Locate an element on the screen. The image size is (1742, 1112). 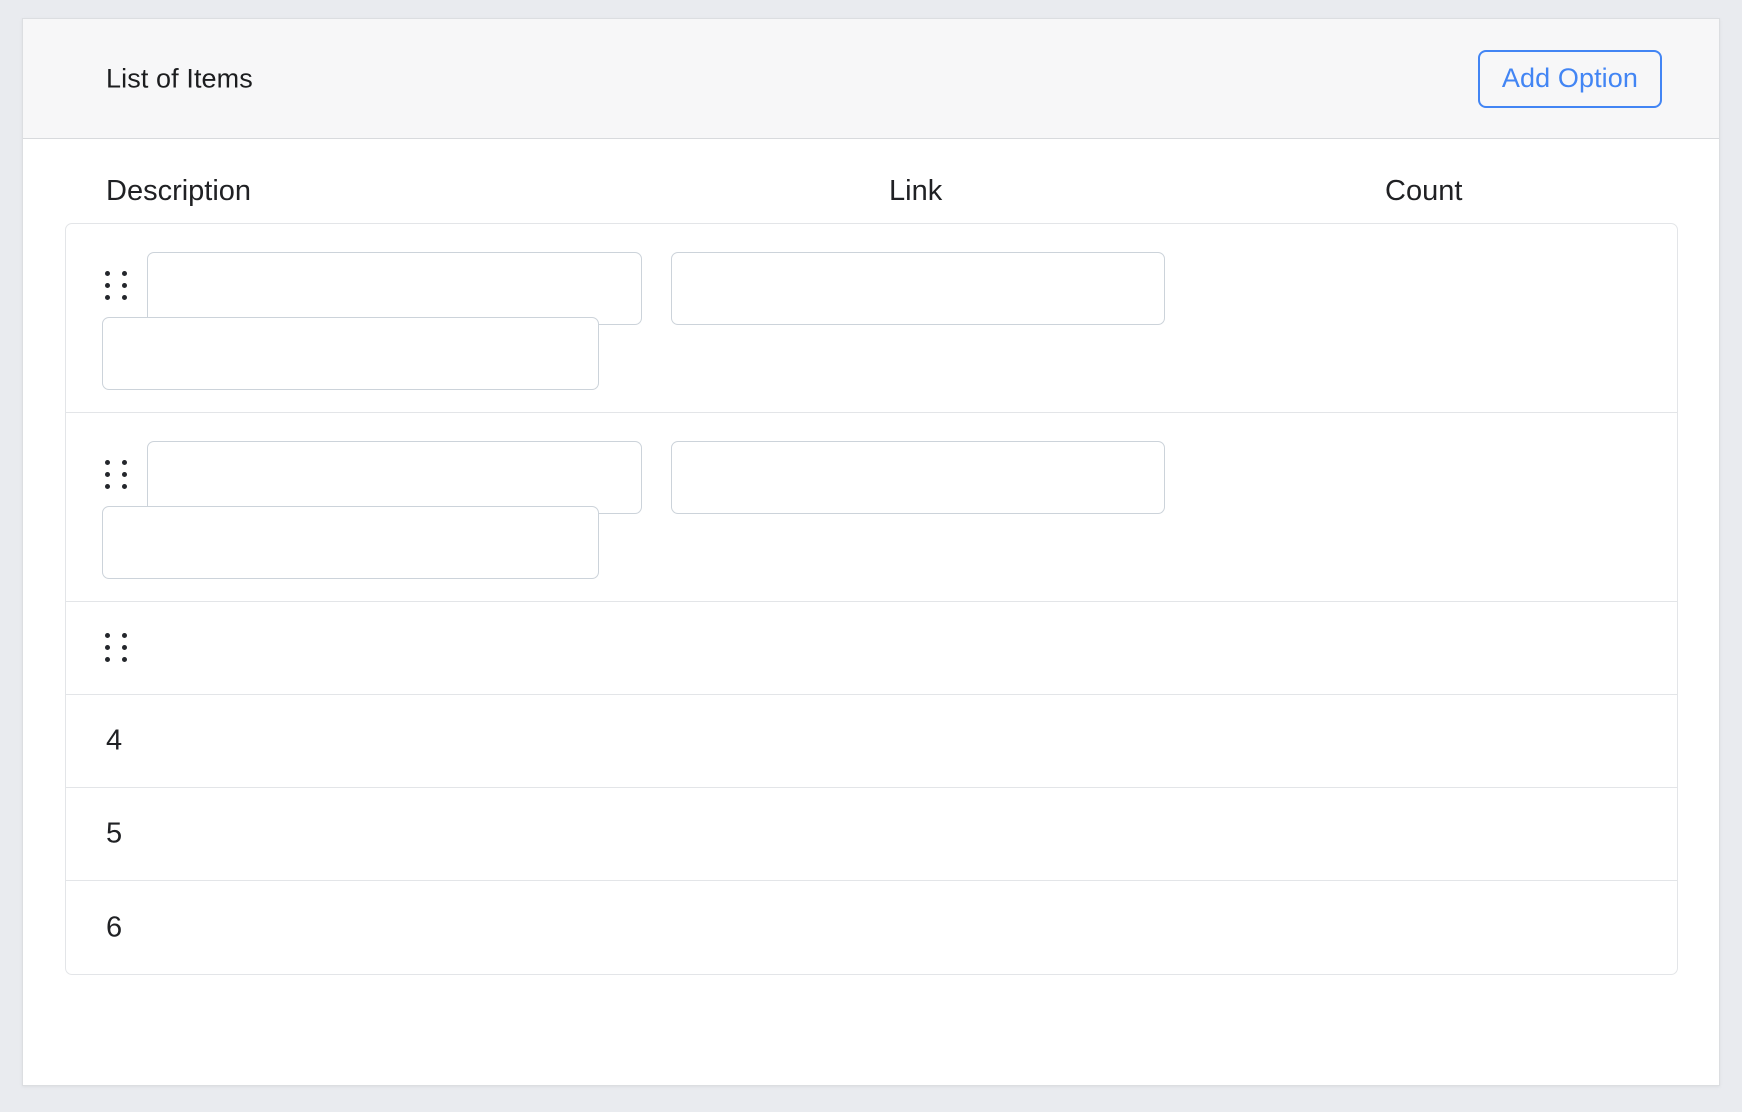
row-label: 6 is located at coordinates (114, 927).